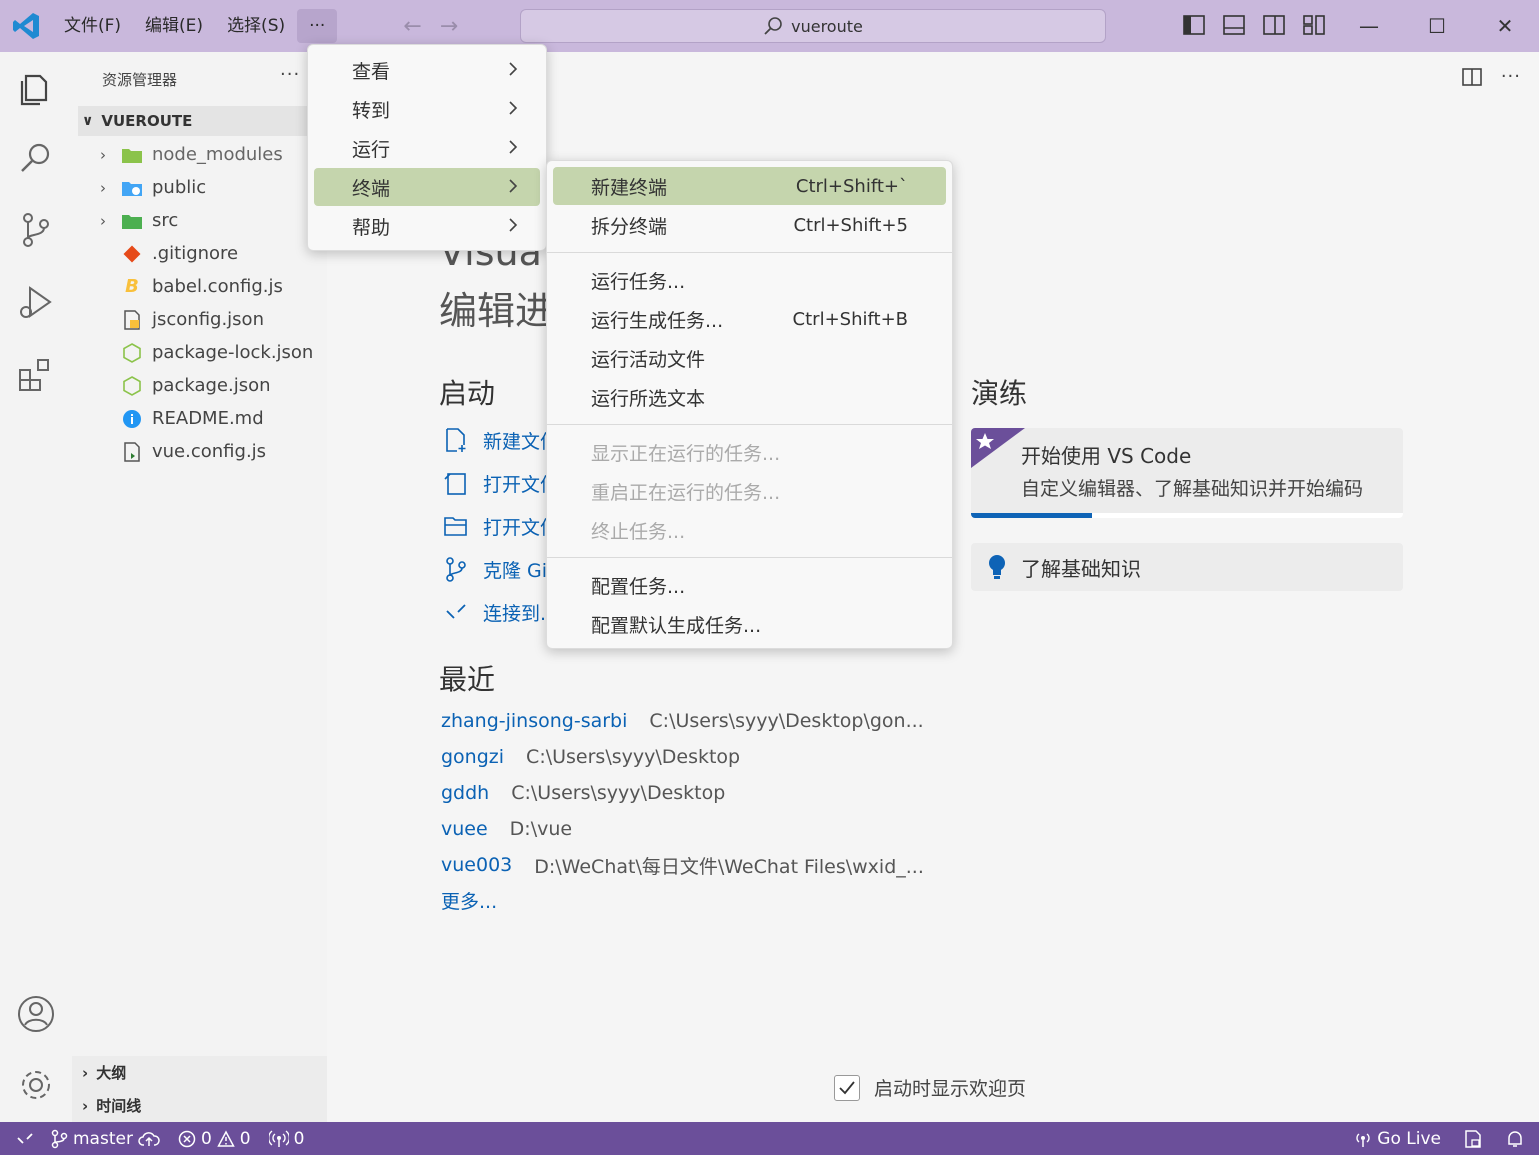  I want to click on recent-path: C:\Users\syyy\Desktop, so click(618, 793).